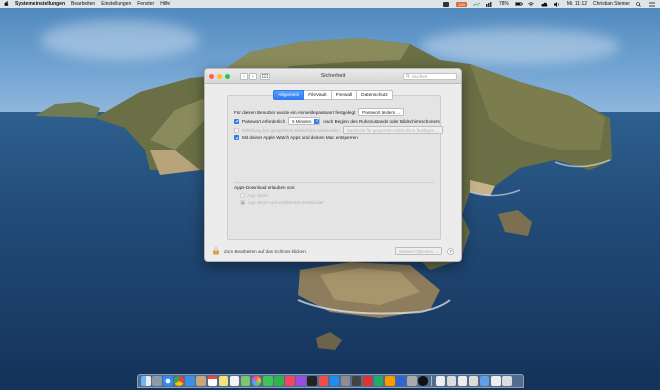 The height and width of the screenshot is (390, 660). What do you see at coordinates (290, 381) in the screenshot?
I see `music-icon` at bounding box center [290, 381].